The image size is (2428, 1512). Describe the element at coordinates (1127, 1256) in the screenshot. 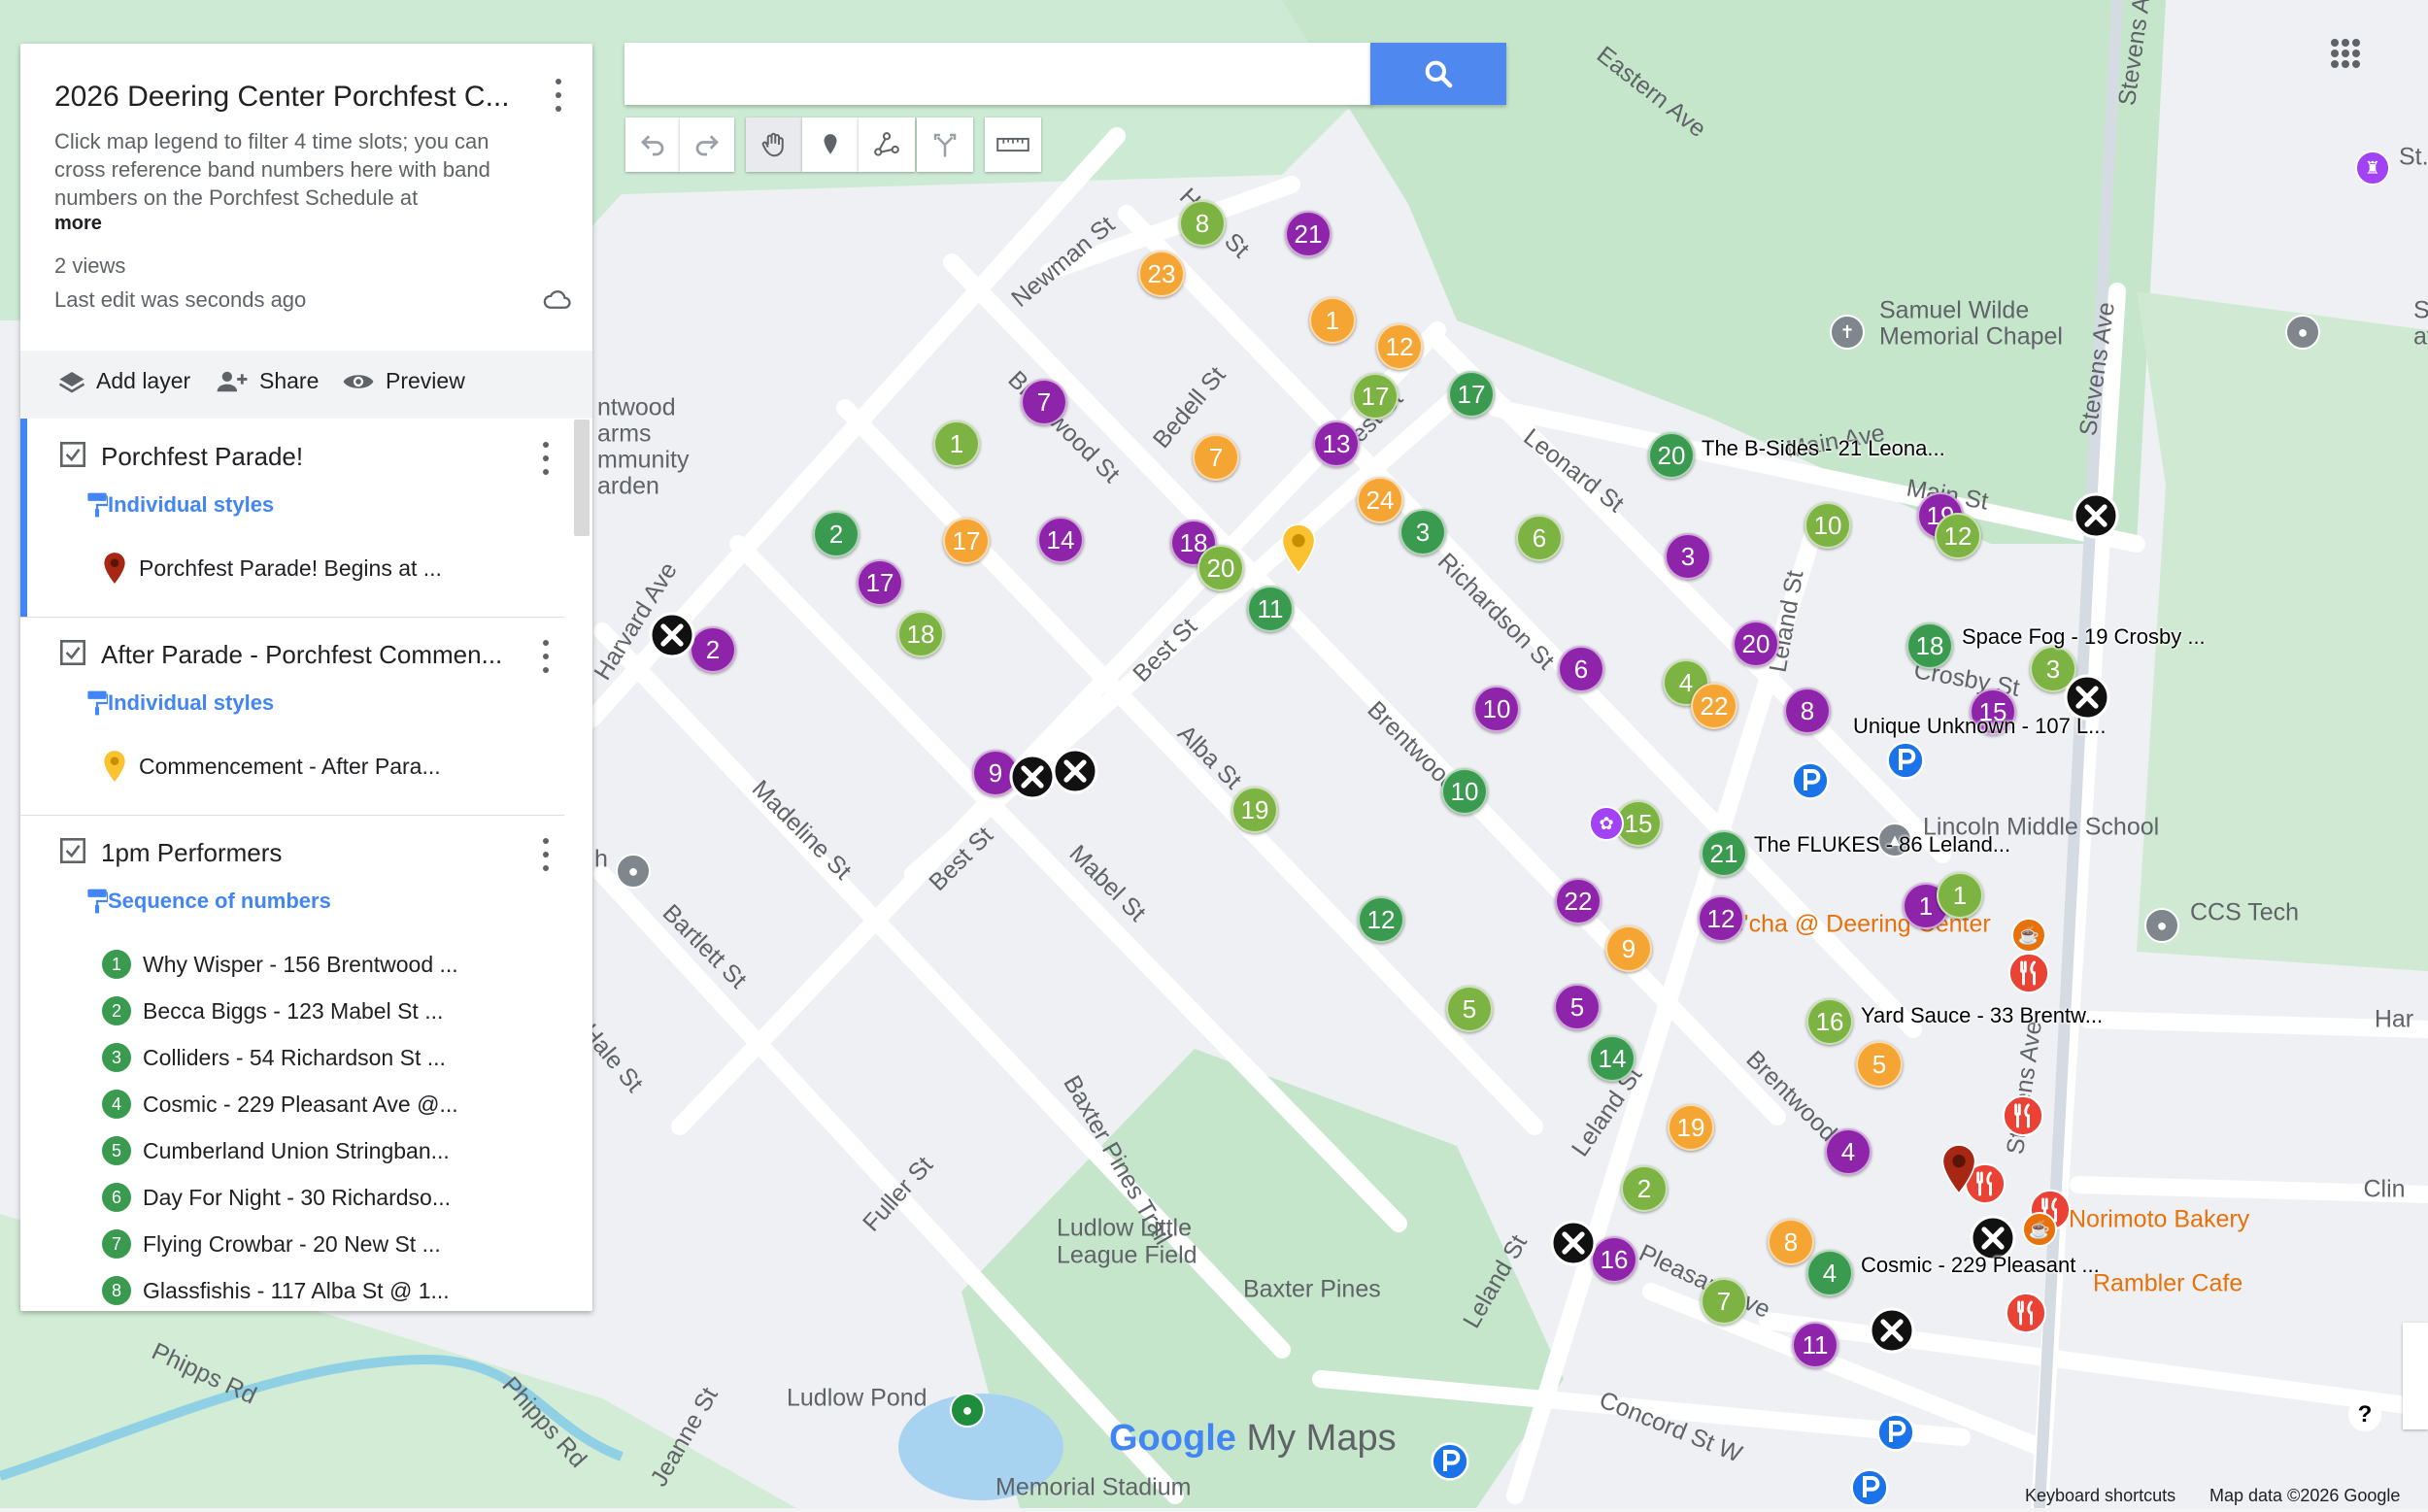

I see `poi-label: League Field` at that location.